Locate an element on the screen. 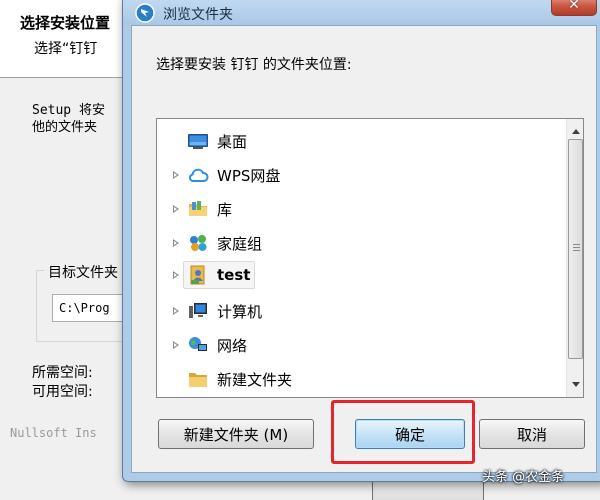 Image resolution: width=600 pixels, height=500 pixels. close-icon: ✕ is located at coordinates (574, 6).